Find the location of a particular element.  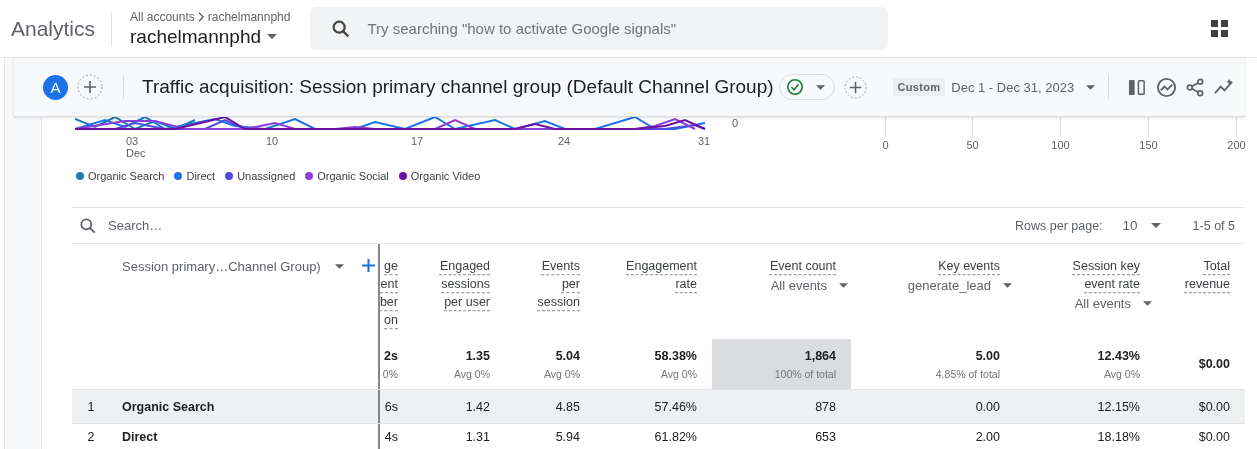

axis-label: 50 is located at coordinates (972, 145).